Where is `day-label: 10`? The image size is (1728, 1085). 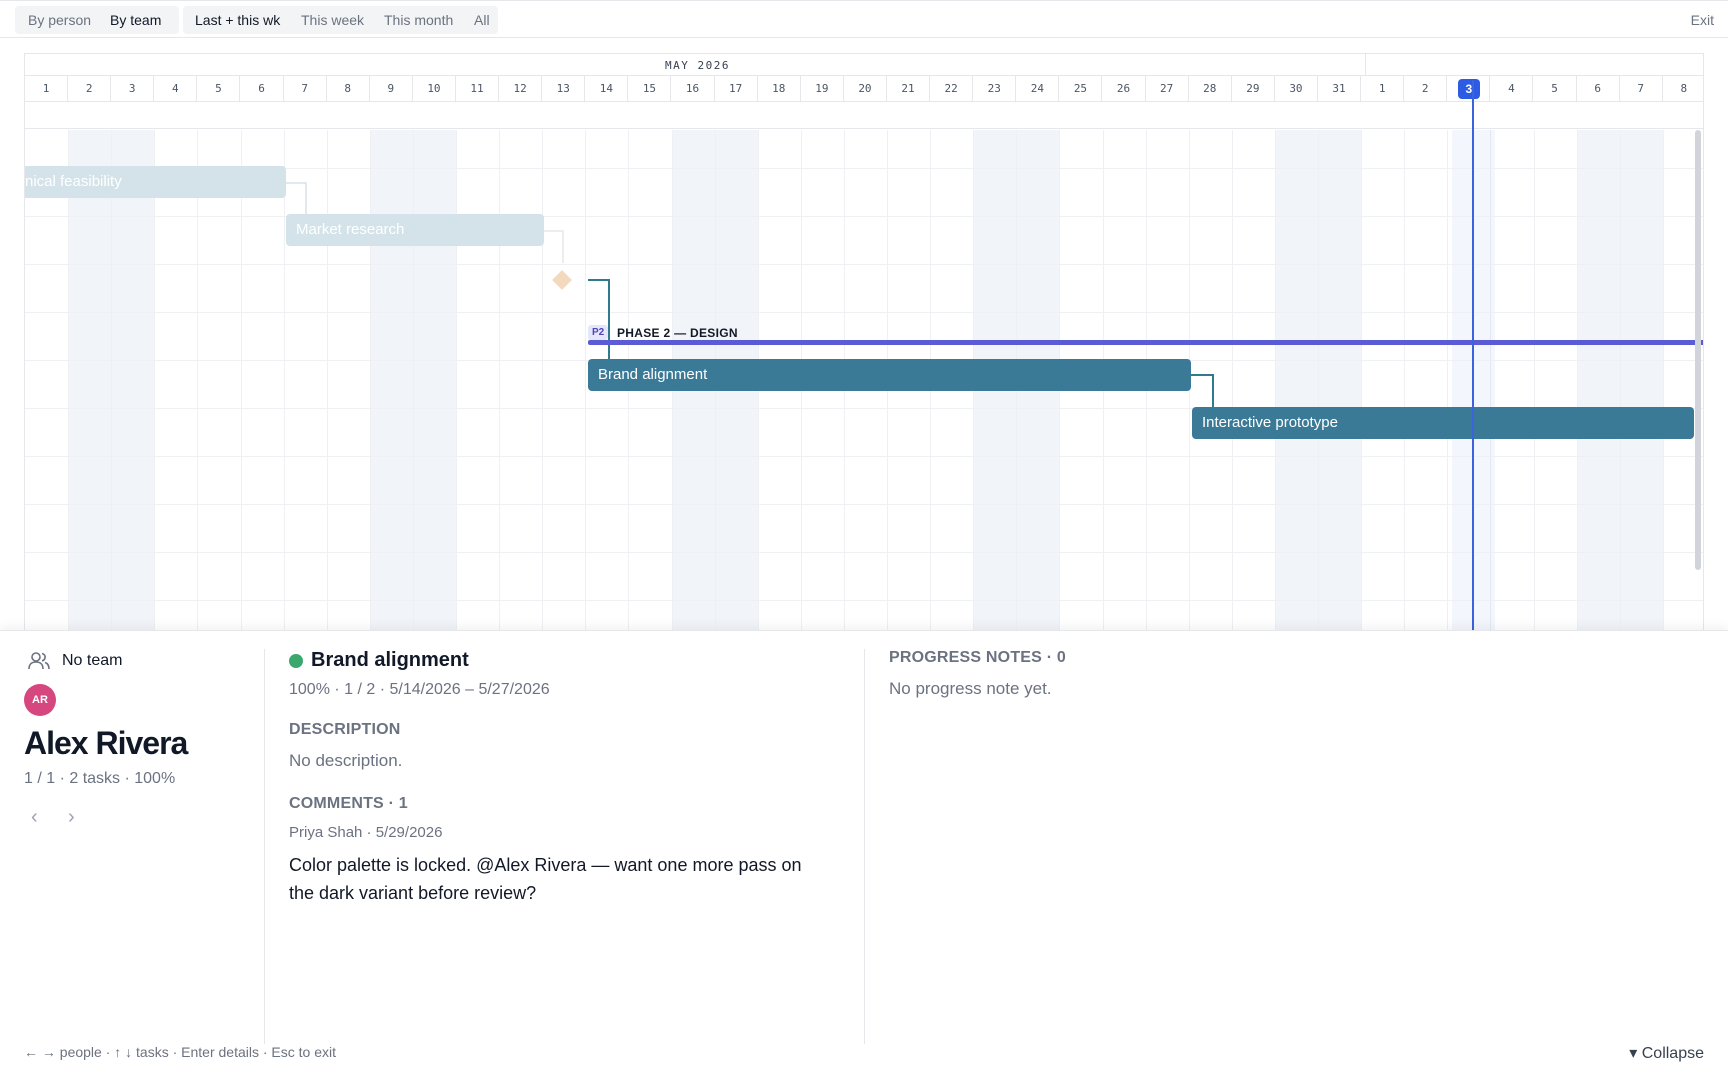
day-label: 10 is located at coordinates (434, 88).